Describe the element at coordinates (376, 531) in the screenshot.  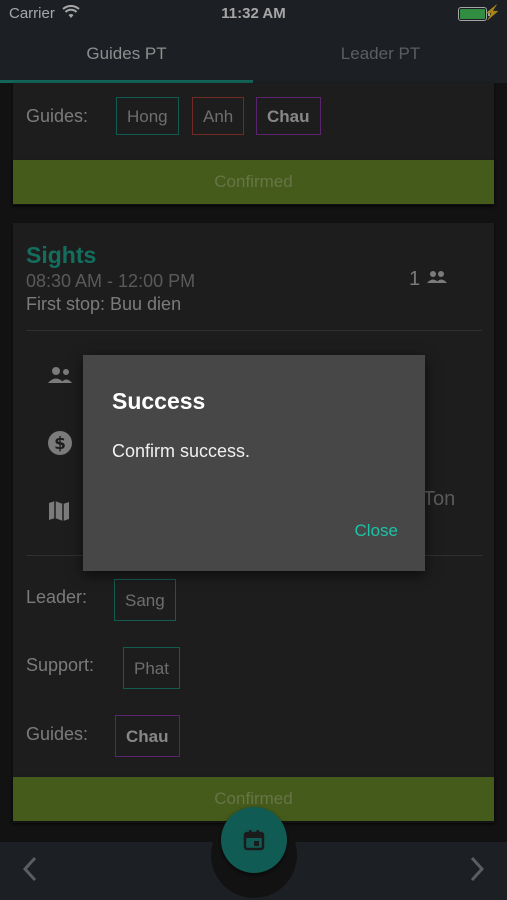
I see `close-button: Close` at that location.